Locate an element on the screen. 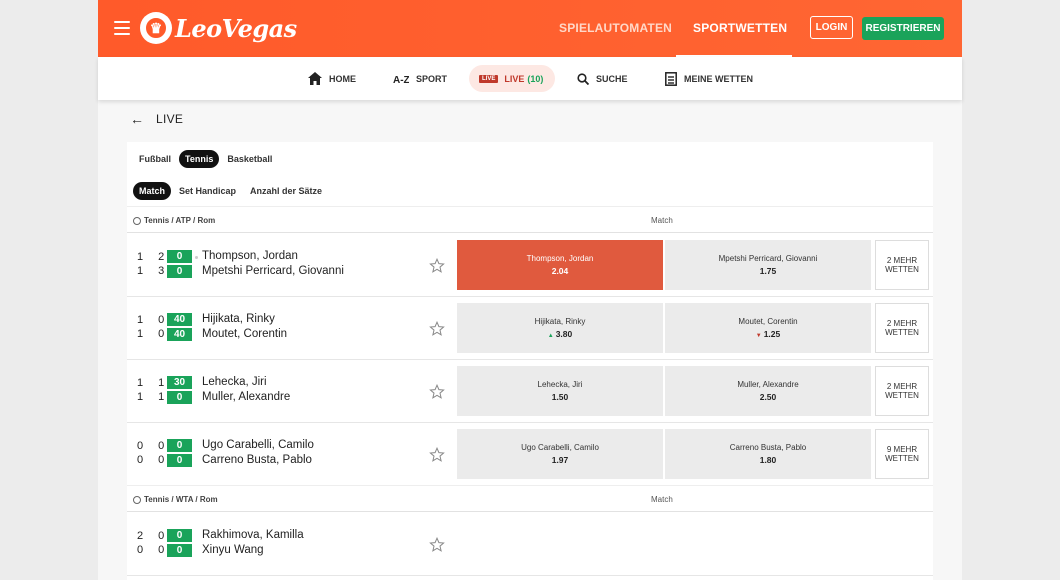  nav-spielautomaten: SPIELAUTOMATEN is located at coordinates (615, 28).